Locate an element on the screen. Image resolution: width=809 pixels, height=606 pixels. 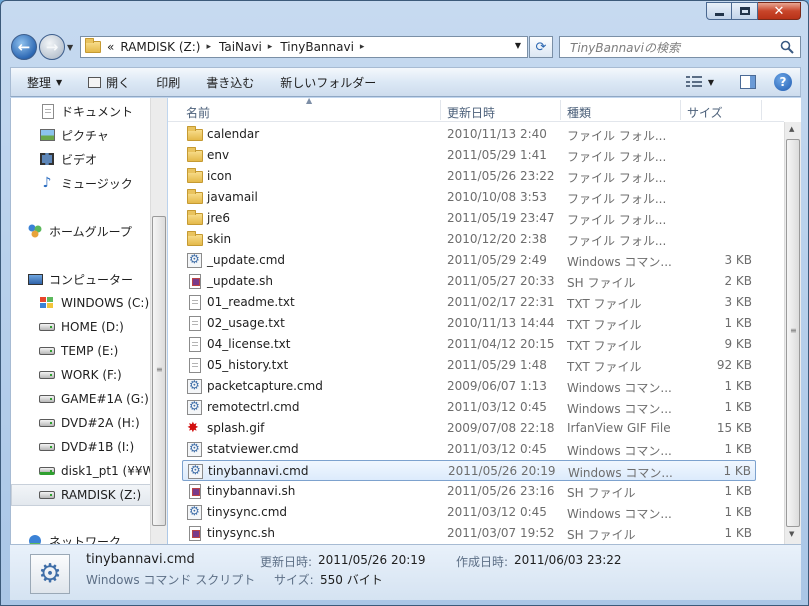
open-button: 開く is located at coordinates (109, 82).